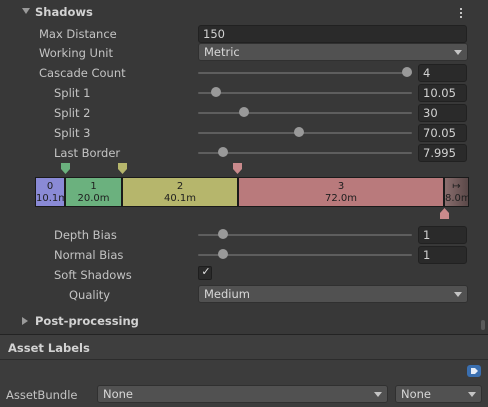 The width and height of the screenshot is (488, 407). What do you see at coordinates (474, 371) in the screenshot?
I see `label-tag-icon` at bounding box center [474, 371].